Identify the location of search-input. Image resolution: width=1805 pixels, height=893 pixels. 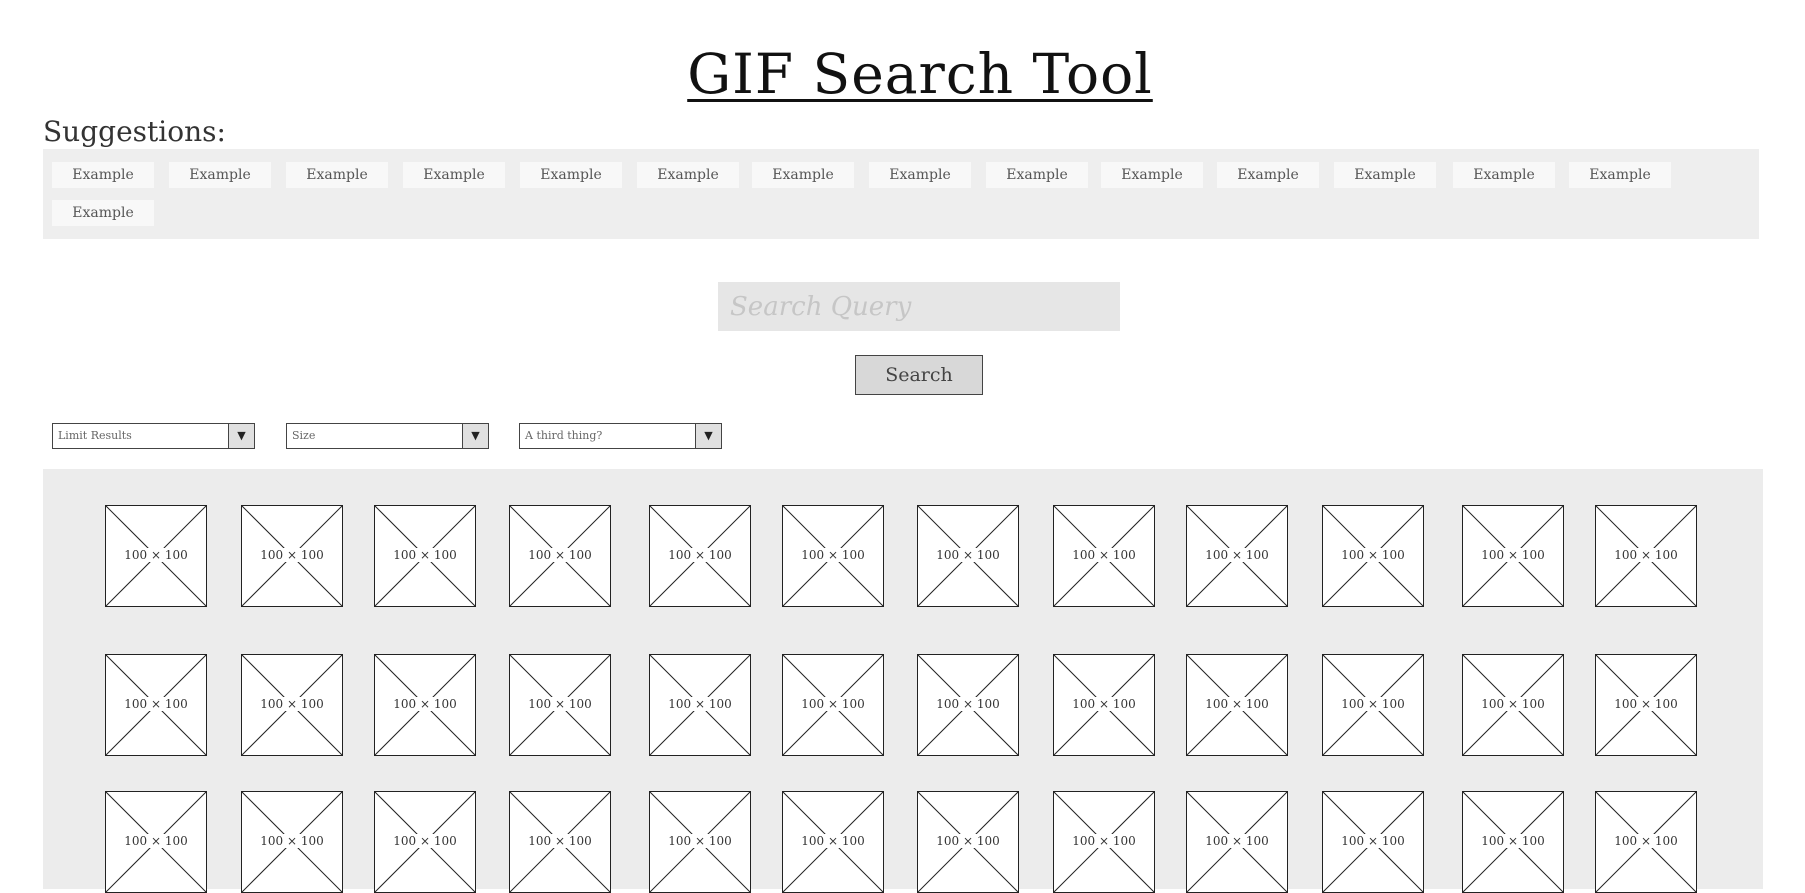
(919, 306).